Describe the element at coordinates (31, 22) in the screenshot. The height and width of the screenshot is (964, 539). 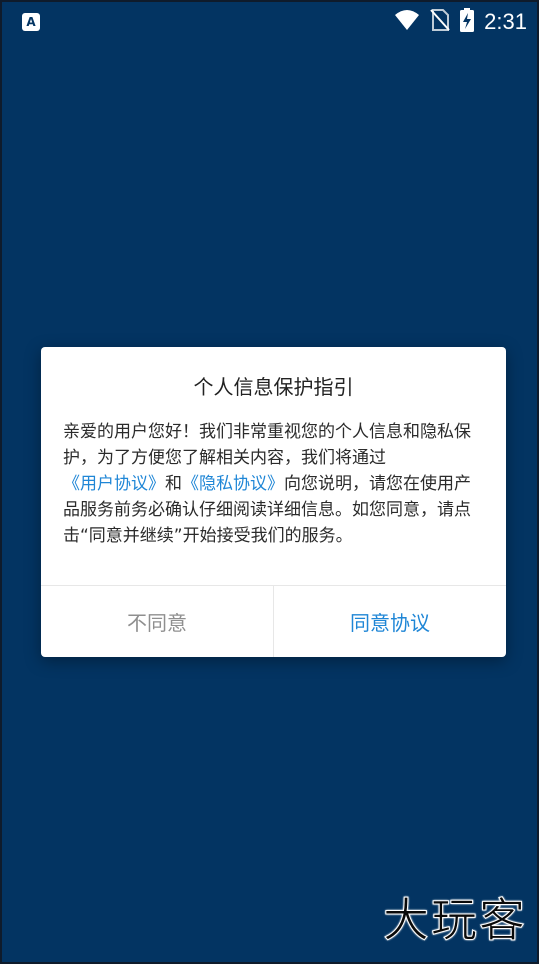
I see `app-notification-icon: A` at that location.